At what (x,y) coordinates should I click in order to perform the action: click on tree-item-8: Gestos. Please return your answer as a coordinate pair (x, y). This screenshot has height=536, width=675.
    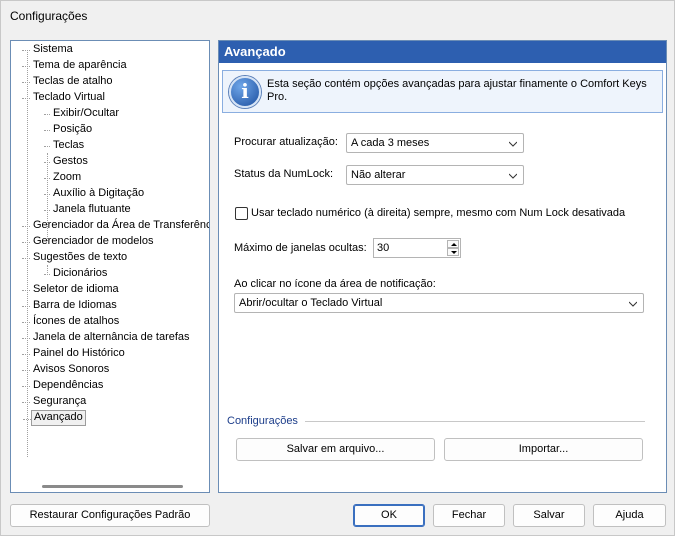
    Looking at the image, I should click on (67, 162).